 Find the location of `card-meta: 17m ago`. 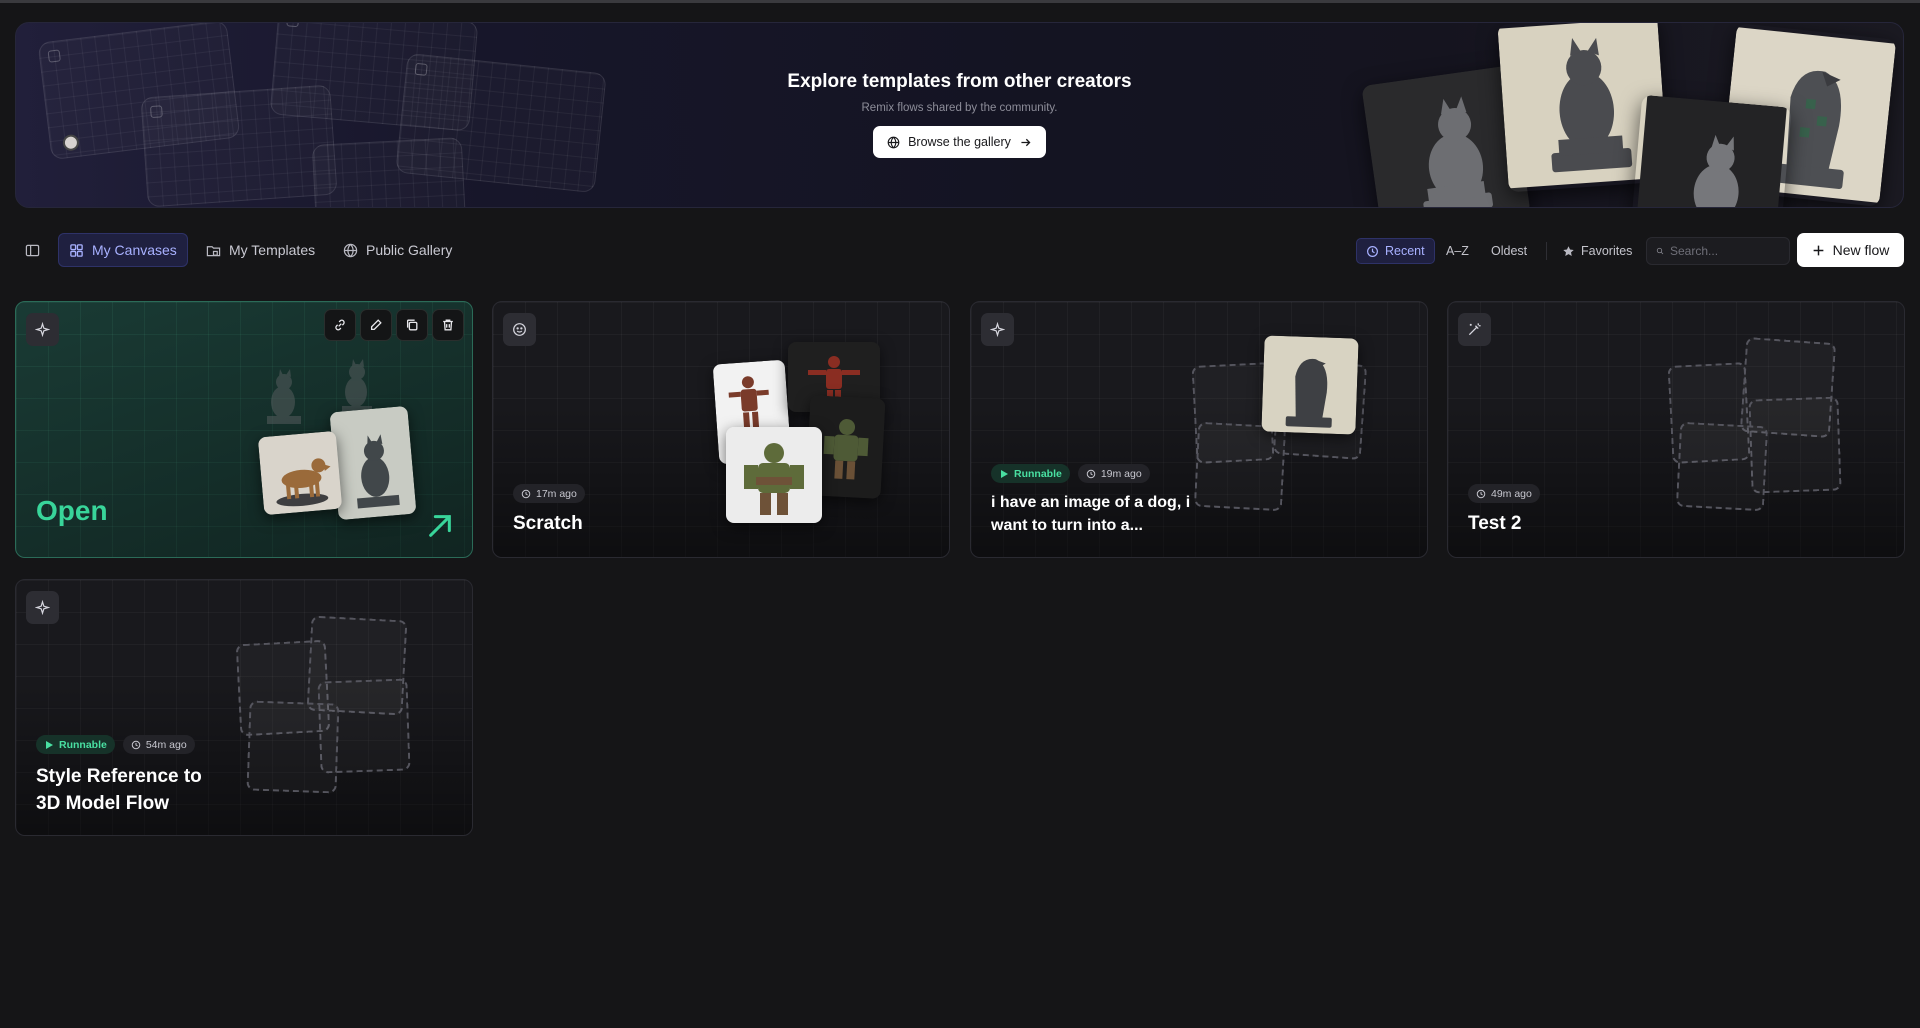

card-meta: 17m ago is located at coordinates (549, 493).